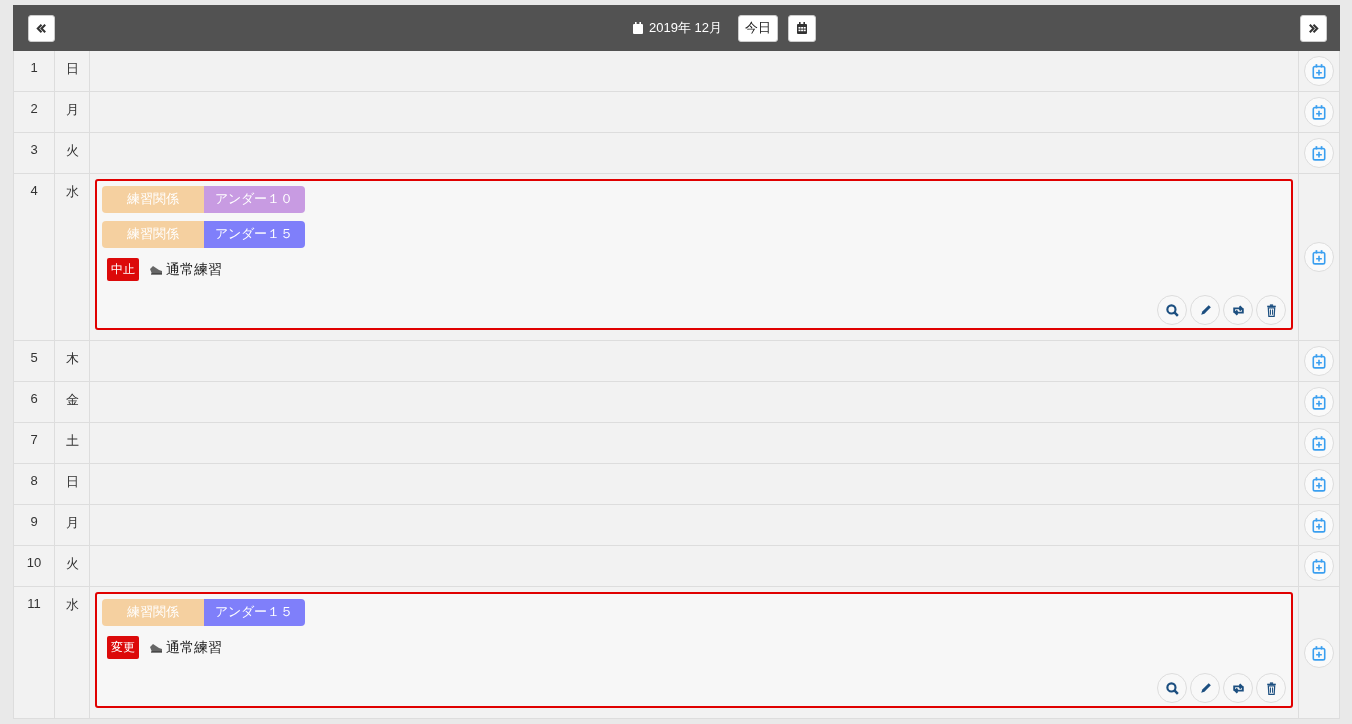  Describe the element at coordinates (254, 199) in the screenshot. I see `group-label: アンダー１０` at that location.